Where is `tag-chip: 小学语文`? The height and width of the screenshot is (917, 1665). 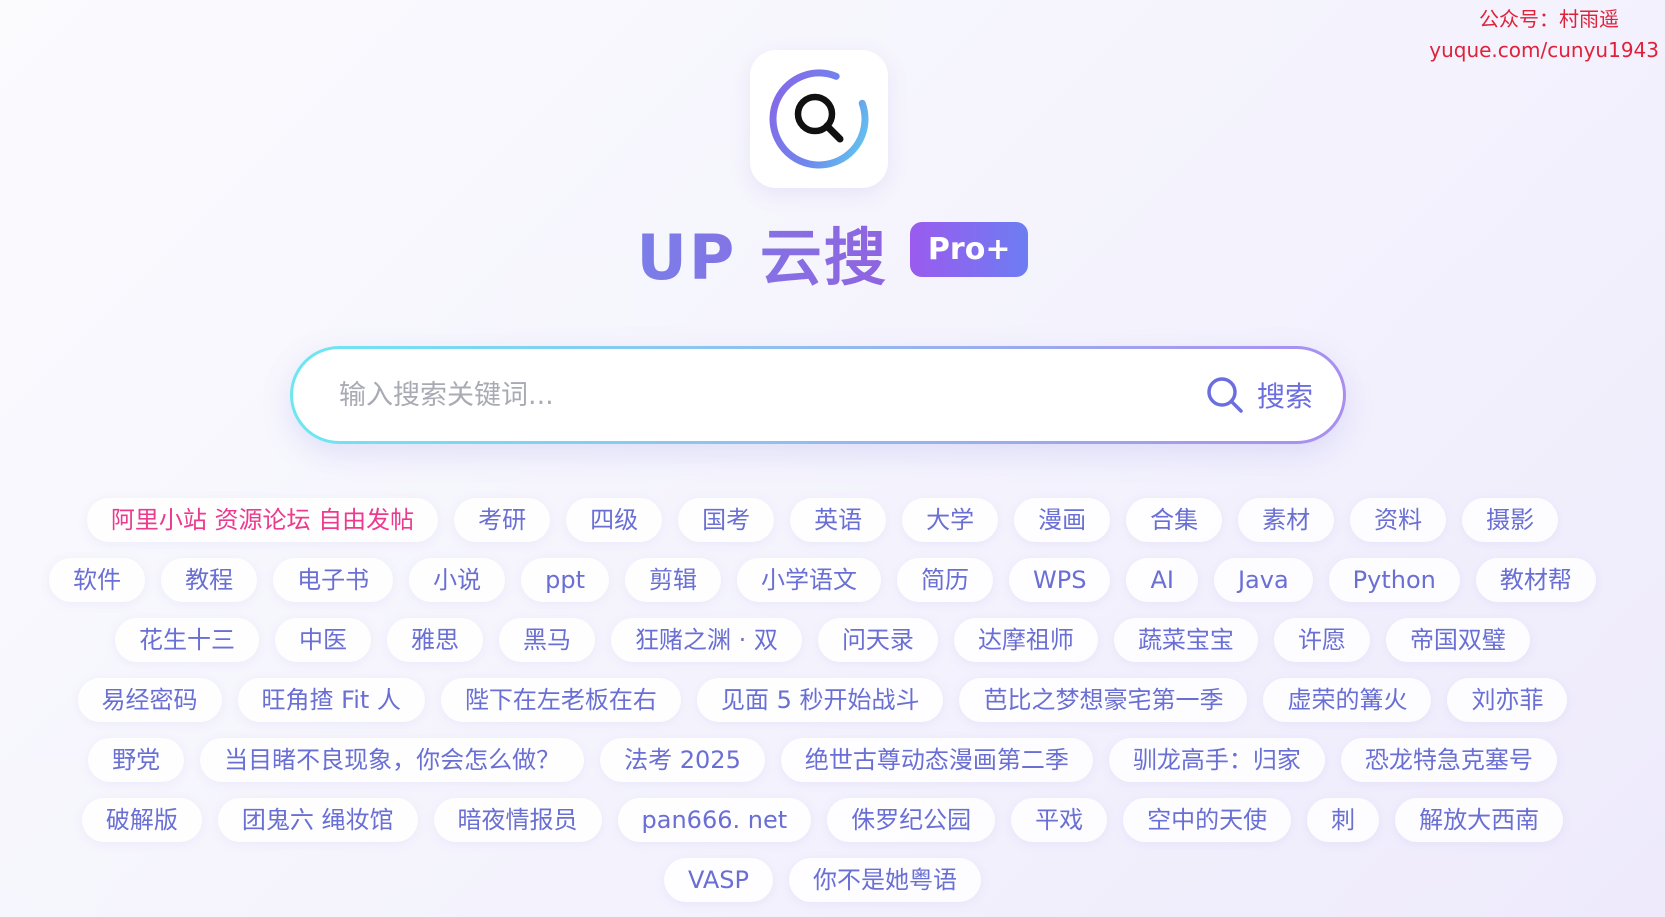 tag-chip: 小学语文 is located at coordinates (809, 580).